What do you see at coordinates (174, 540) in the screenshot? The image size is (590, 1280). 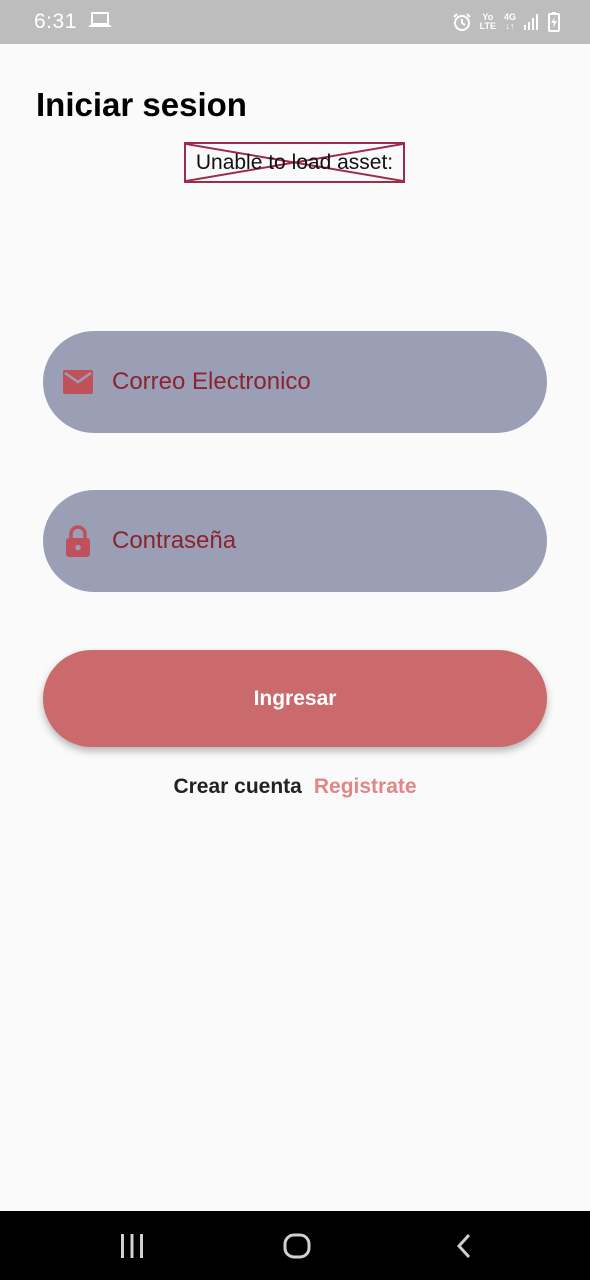 I see `password-placeholder: Contraseña` at bounding box center [174, 540].